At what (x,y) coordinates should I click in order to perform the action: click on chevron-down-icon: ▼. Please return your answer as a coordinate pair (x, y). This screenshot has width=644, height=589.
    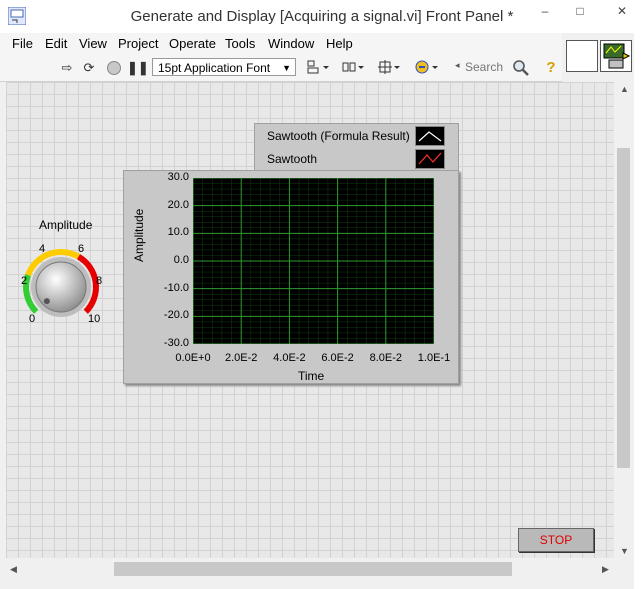
    Looking at the image, I should click on (286, 68).